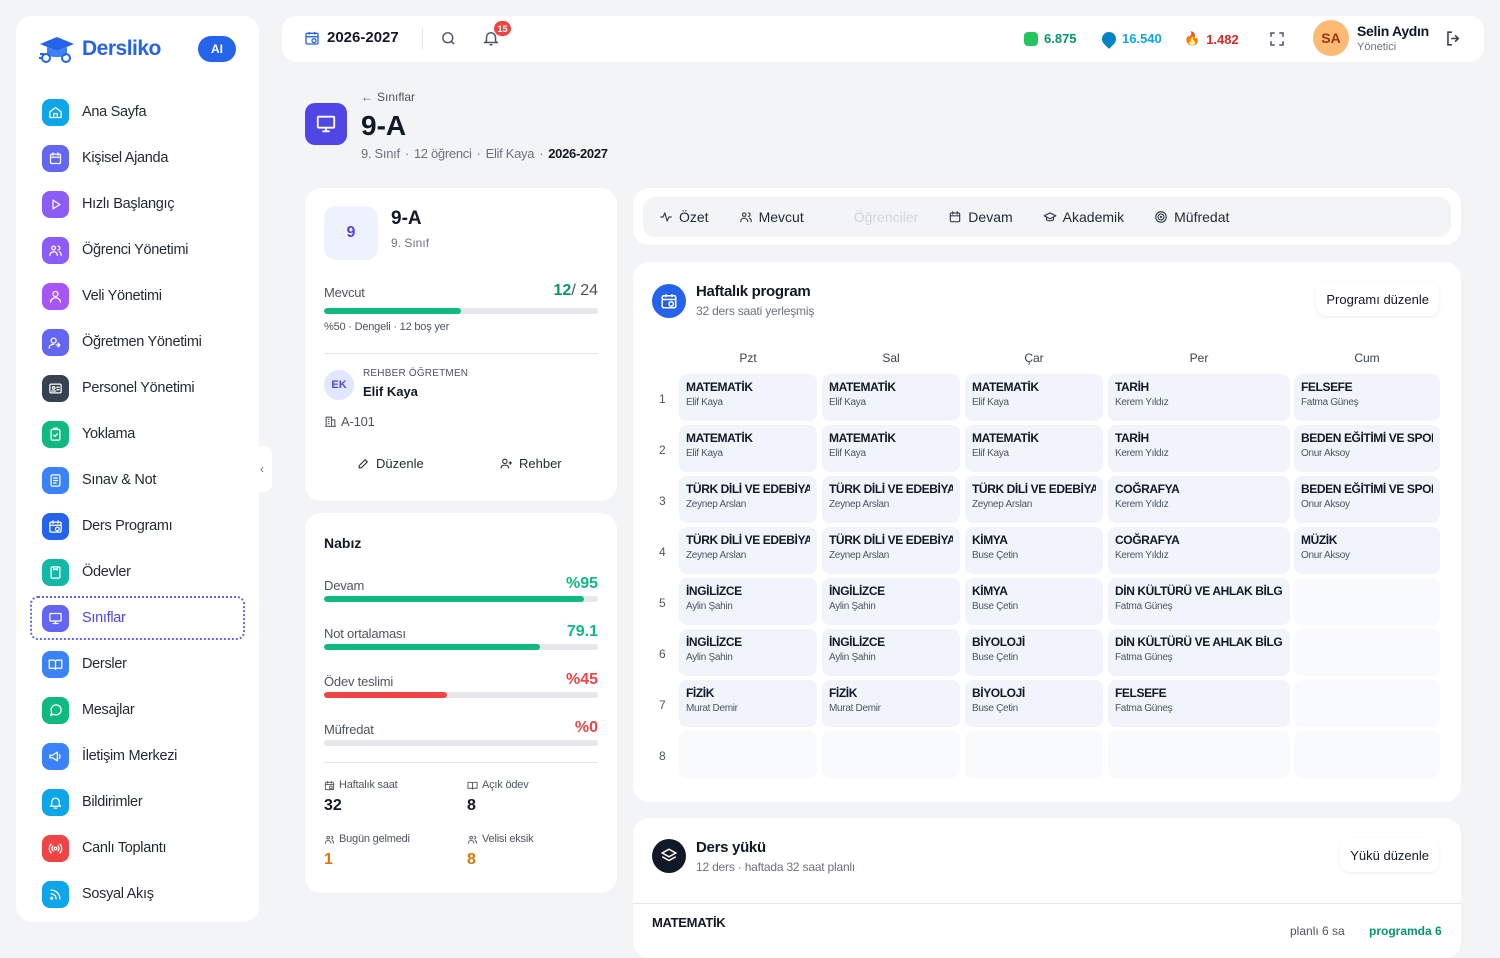 Image resolution: width=1500 pixels, height=958 pixels. I want to click on sidebar-item-6: Personel Yönetimi, so click(137, 388).